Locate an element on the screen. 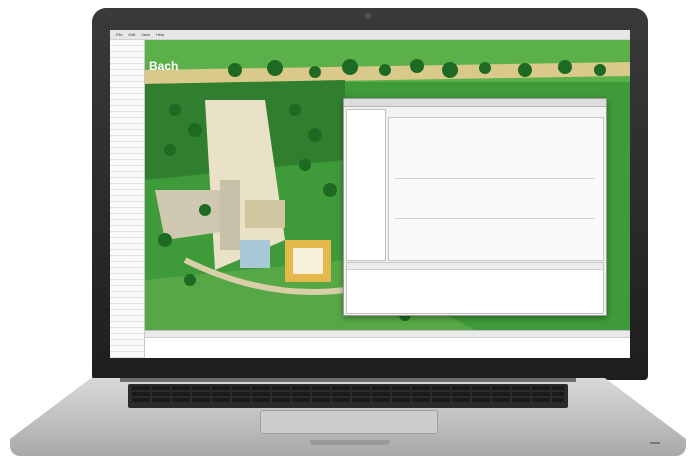 Image resolution: width=696 pixels, height=464 pixels. trackpad is located at coordinates (349, 422).